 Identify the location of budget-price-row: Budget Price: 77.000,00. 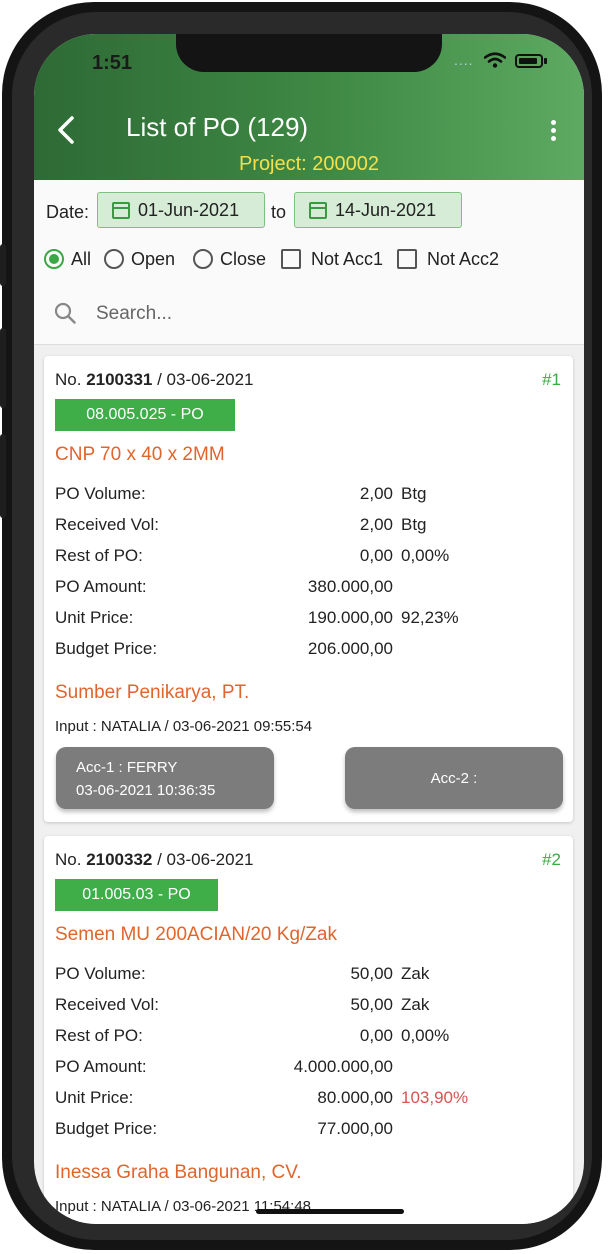
(224, 1128).